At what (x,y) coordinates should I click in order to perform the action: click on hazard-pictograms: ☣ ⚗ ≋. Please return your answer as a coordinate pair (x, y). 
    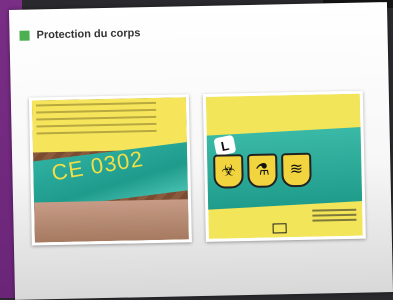
    Looking at the image, I should click on (262, 170).